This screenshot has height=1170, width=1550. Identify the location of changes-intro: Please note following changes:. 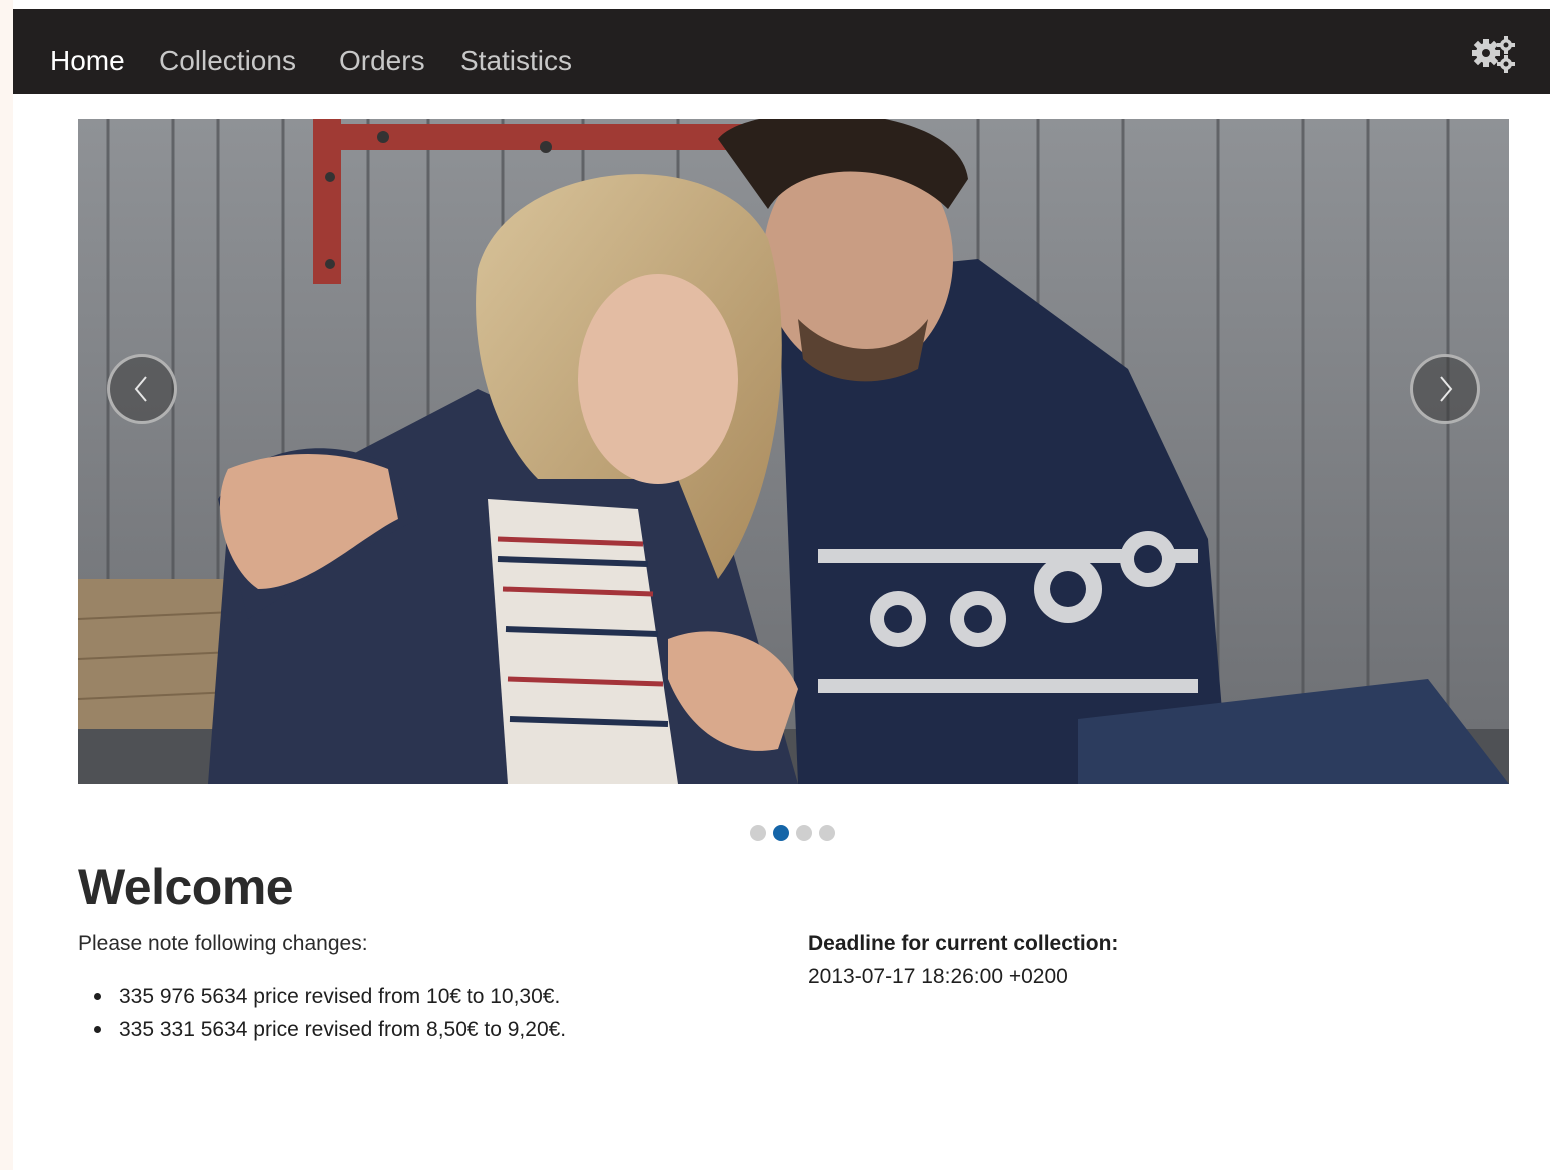
(223, 943).